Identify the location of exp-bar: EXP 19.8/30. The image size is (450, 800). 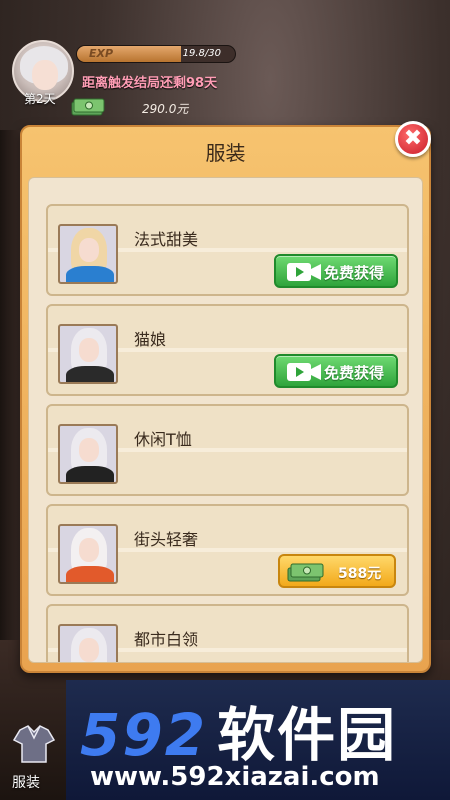
(156, 54).